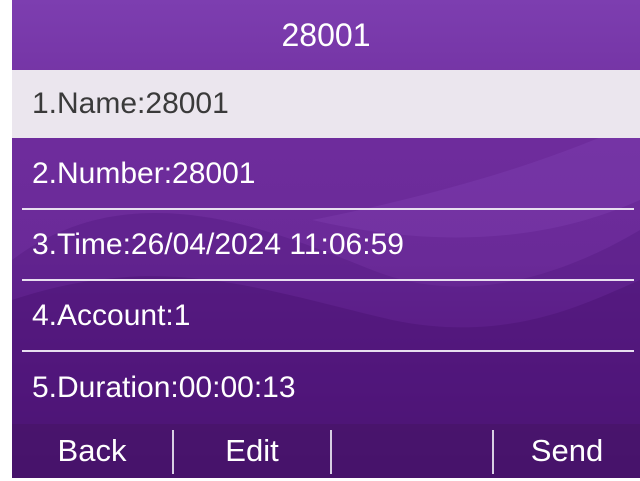 Image resolution: width=640 pixels, height=481 pixels. Describe the element at coordinates (326, 34) in the screenshot. I see `page-title: 28001` at that location.